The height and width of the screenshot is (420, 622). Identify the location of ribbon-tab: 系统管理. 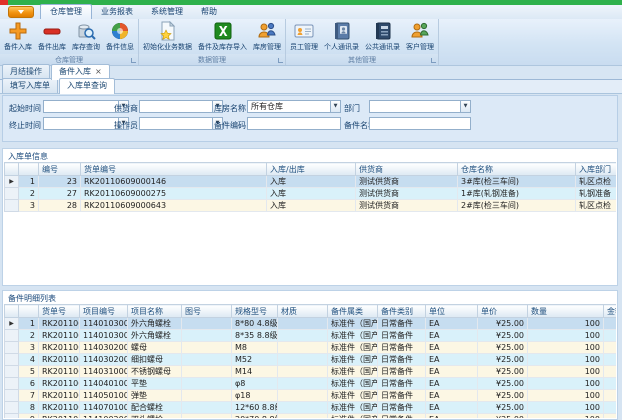
(167, 11).